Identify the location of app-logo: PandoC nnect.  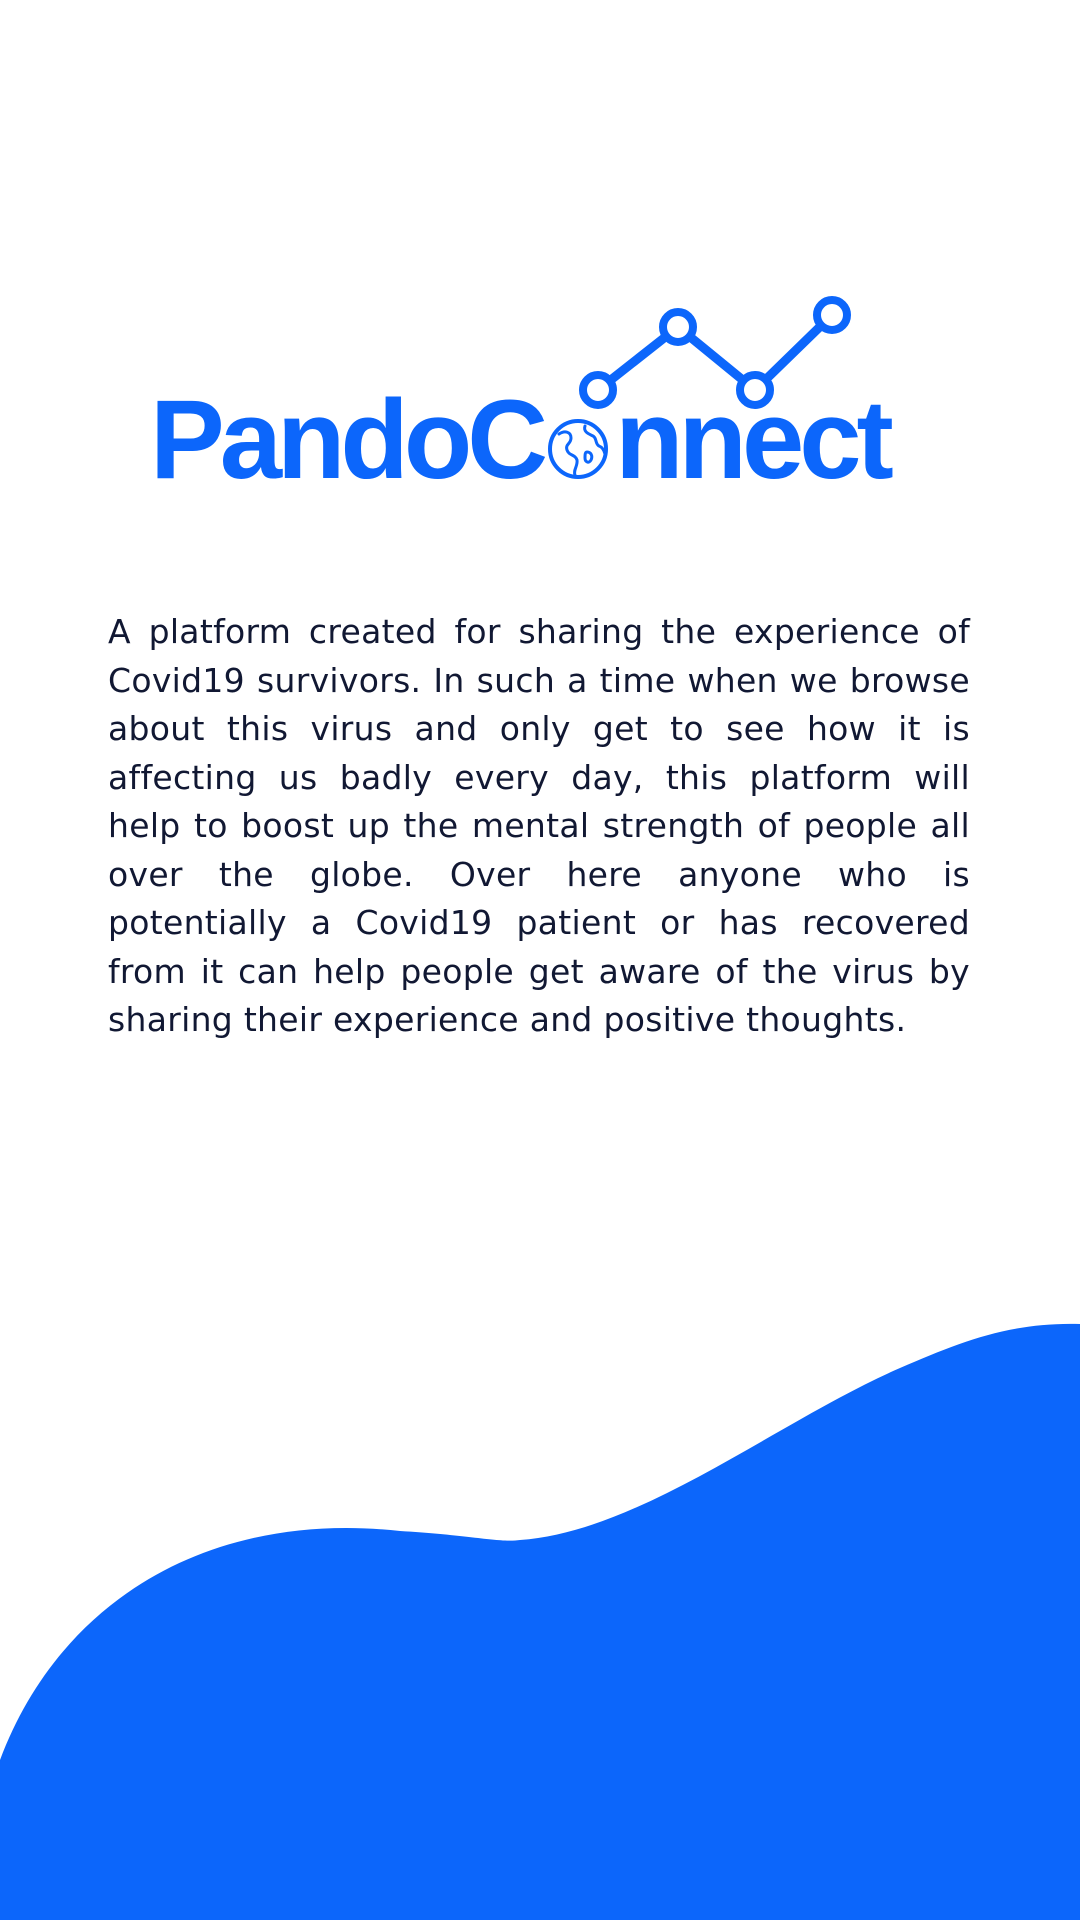
(545, 395).